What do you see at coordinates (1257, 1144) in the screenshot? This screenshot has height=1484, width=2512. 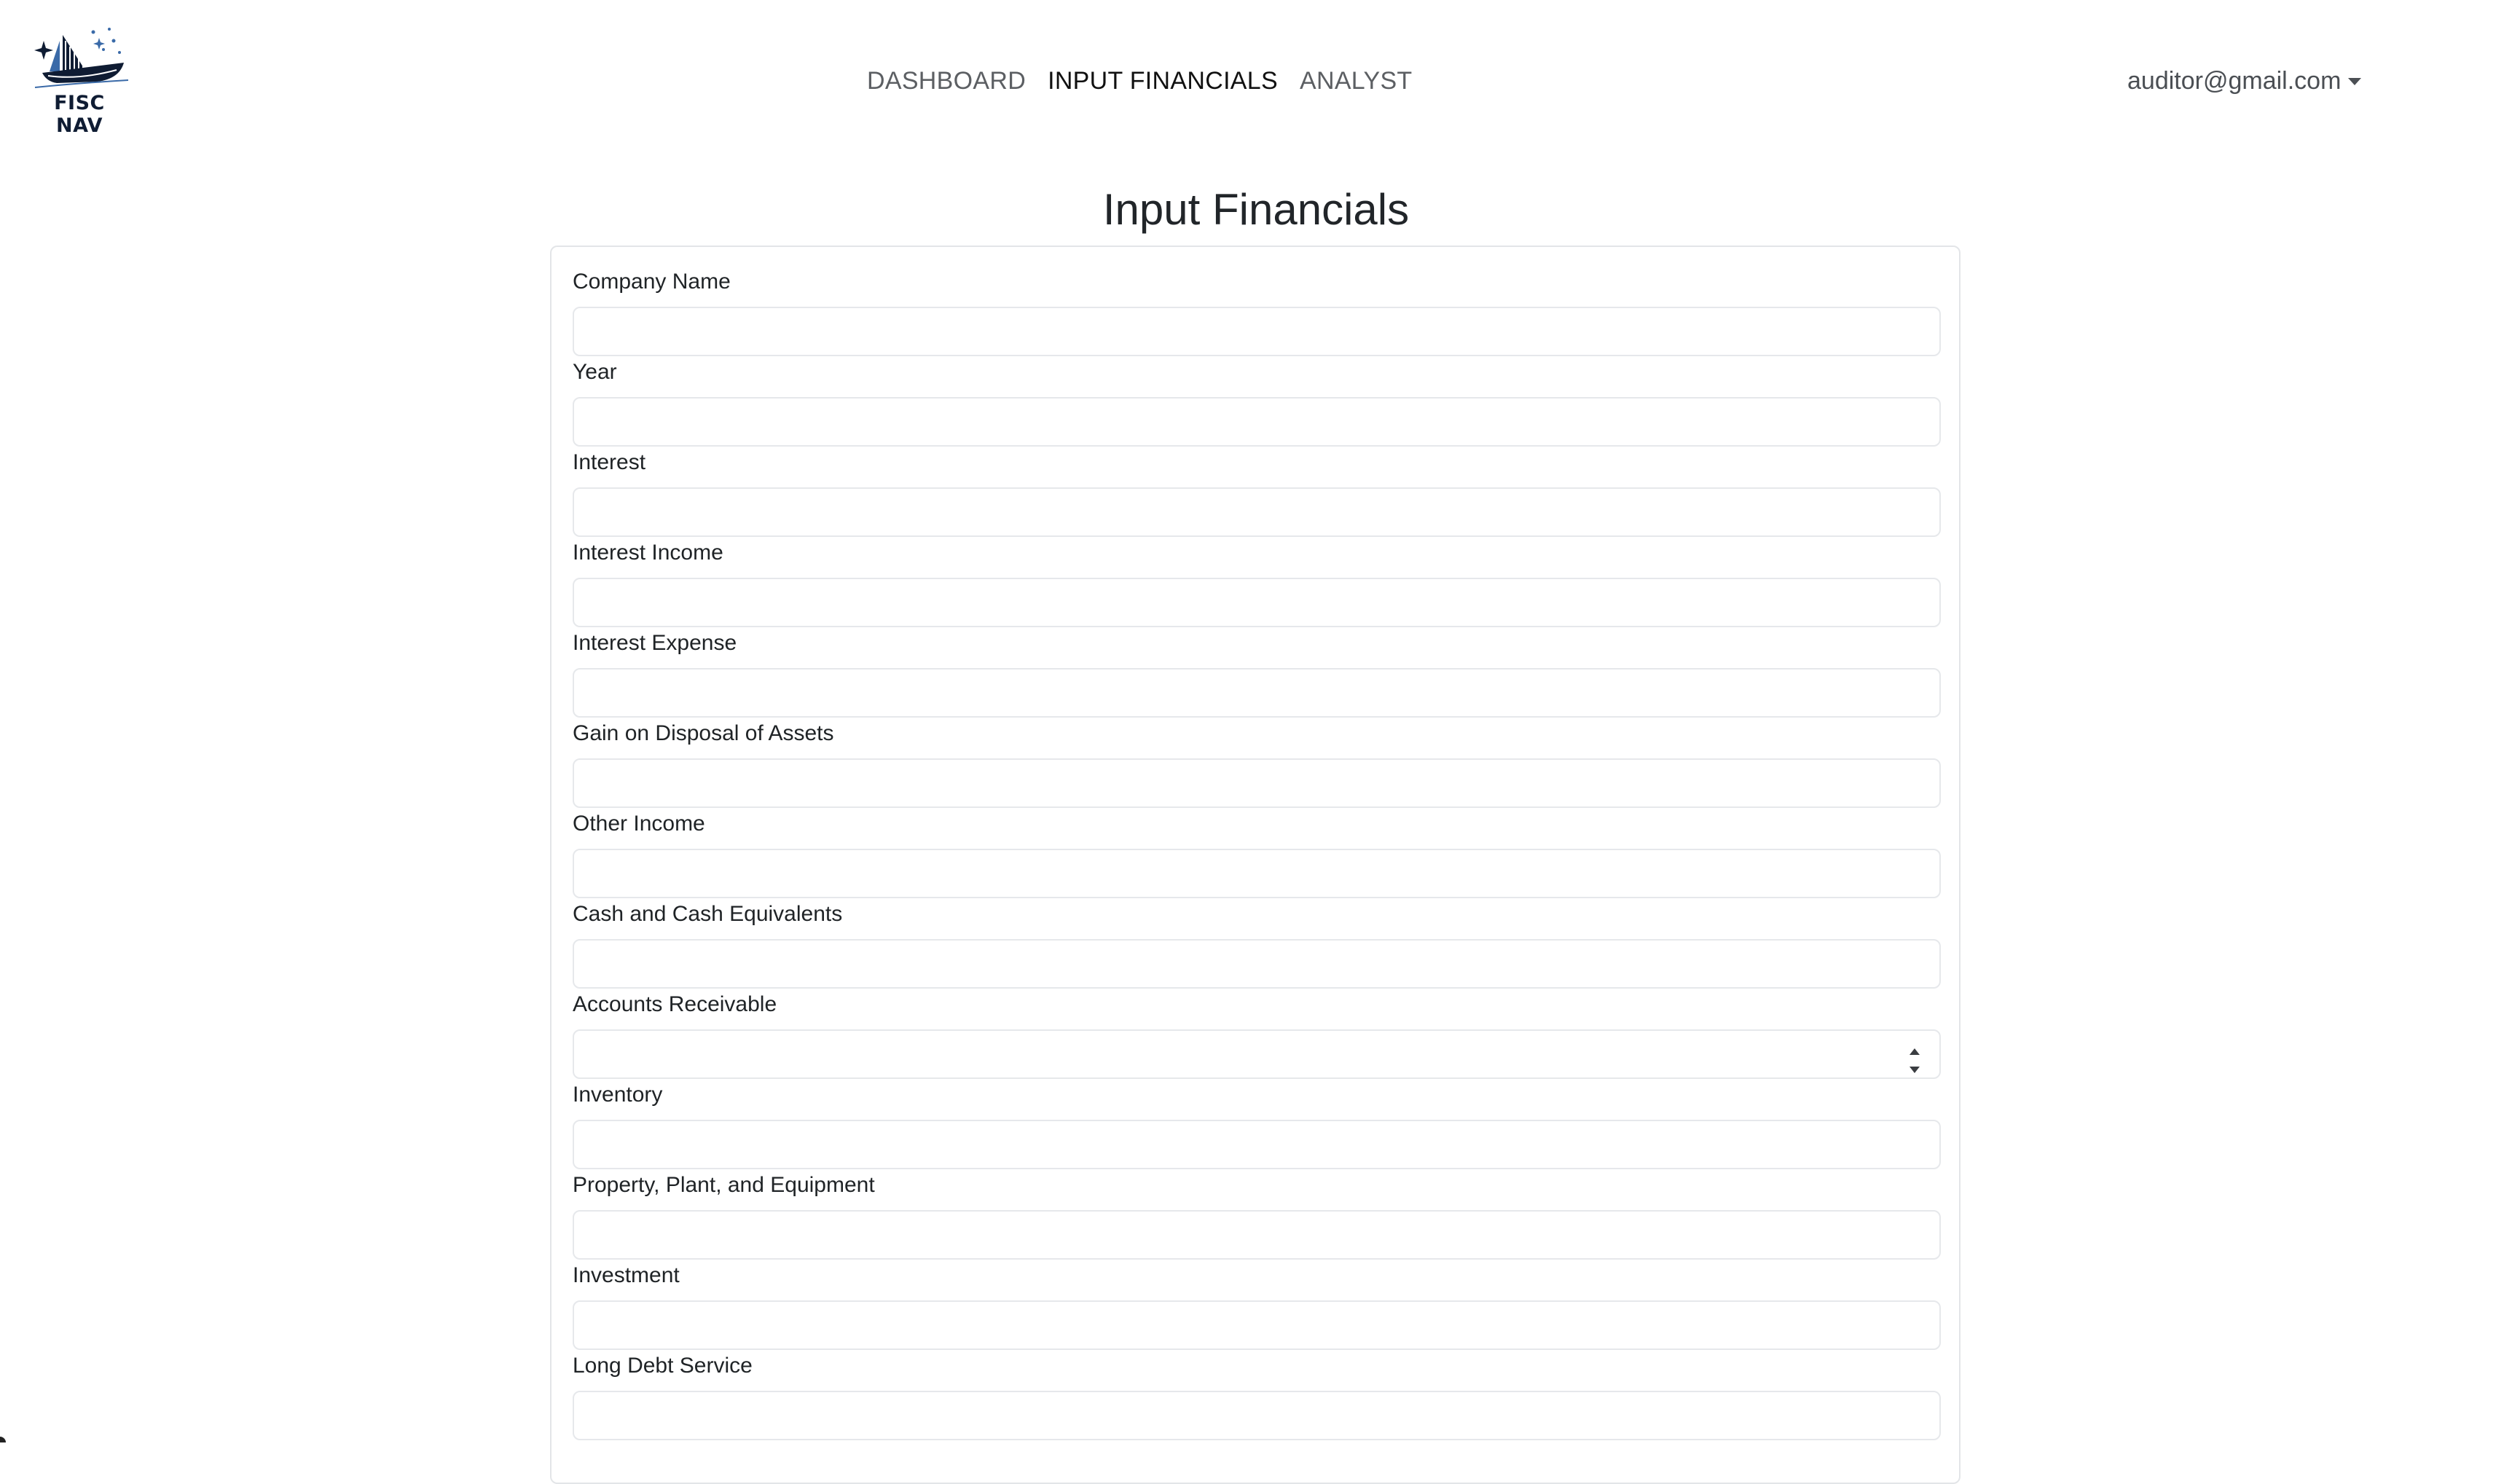 I see `inventory-input` at bounding box center [1257, 1144].